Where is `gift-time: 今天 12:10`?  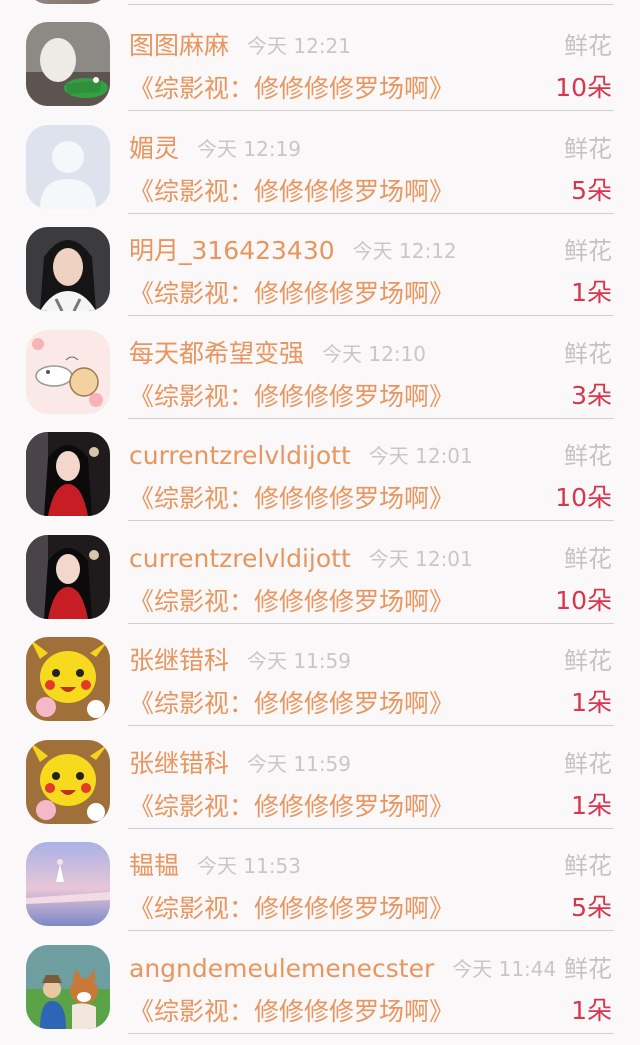 gift-time: 今天 12:10 is located at coordinates (374, 353).